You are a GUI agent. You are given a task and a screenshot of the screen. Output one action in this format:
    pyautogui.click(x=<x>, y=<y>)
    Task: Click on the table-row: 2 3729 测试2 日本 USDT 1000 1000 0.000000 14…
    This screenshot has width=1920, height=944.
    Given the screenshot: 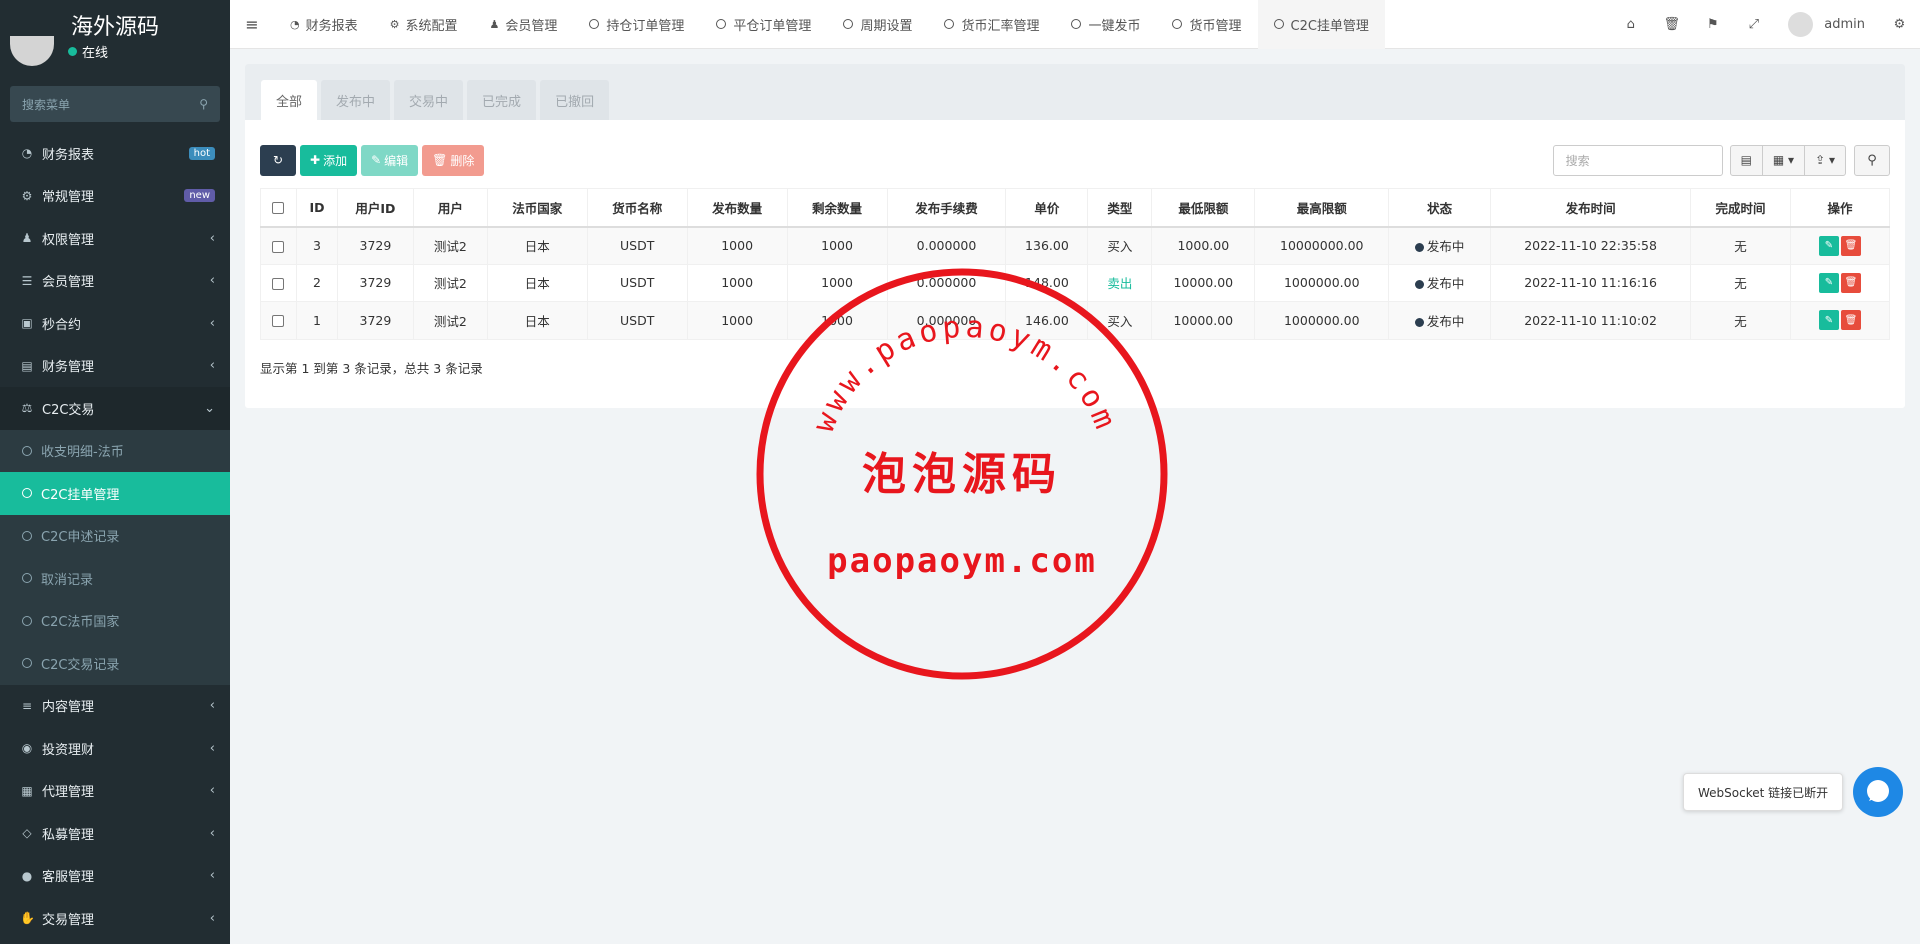 What is the action you would take?
    pyautogui.click(x=1075, y=282)
    